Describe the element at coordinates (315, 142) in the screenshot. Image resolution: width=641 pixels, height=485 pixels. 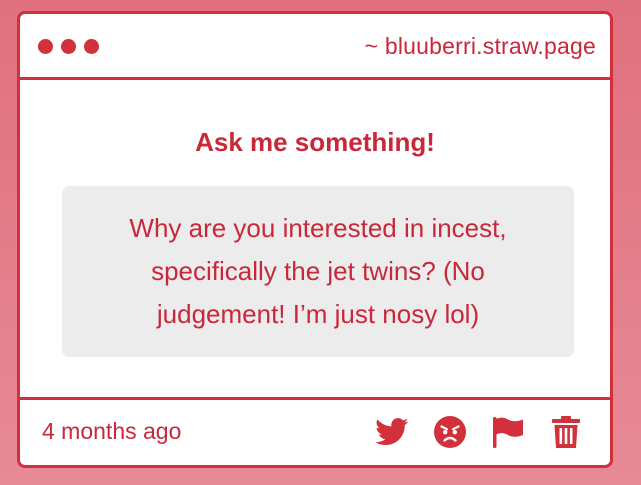
I see `page-title: Ask me something!` at that location.